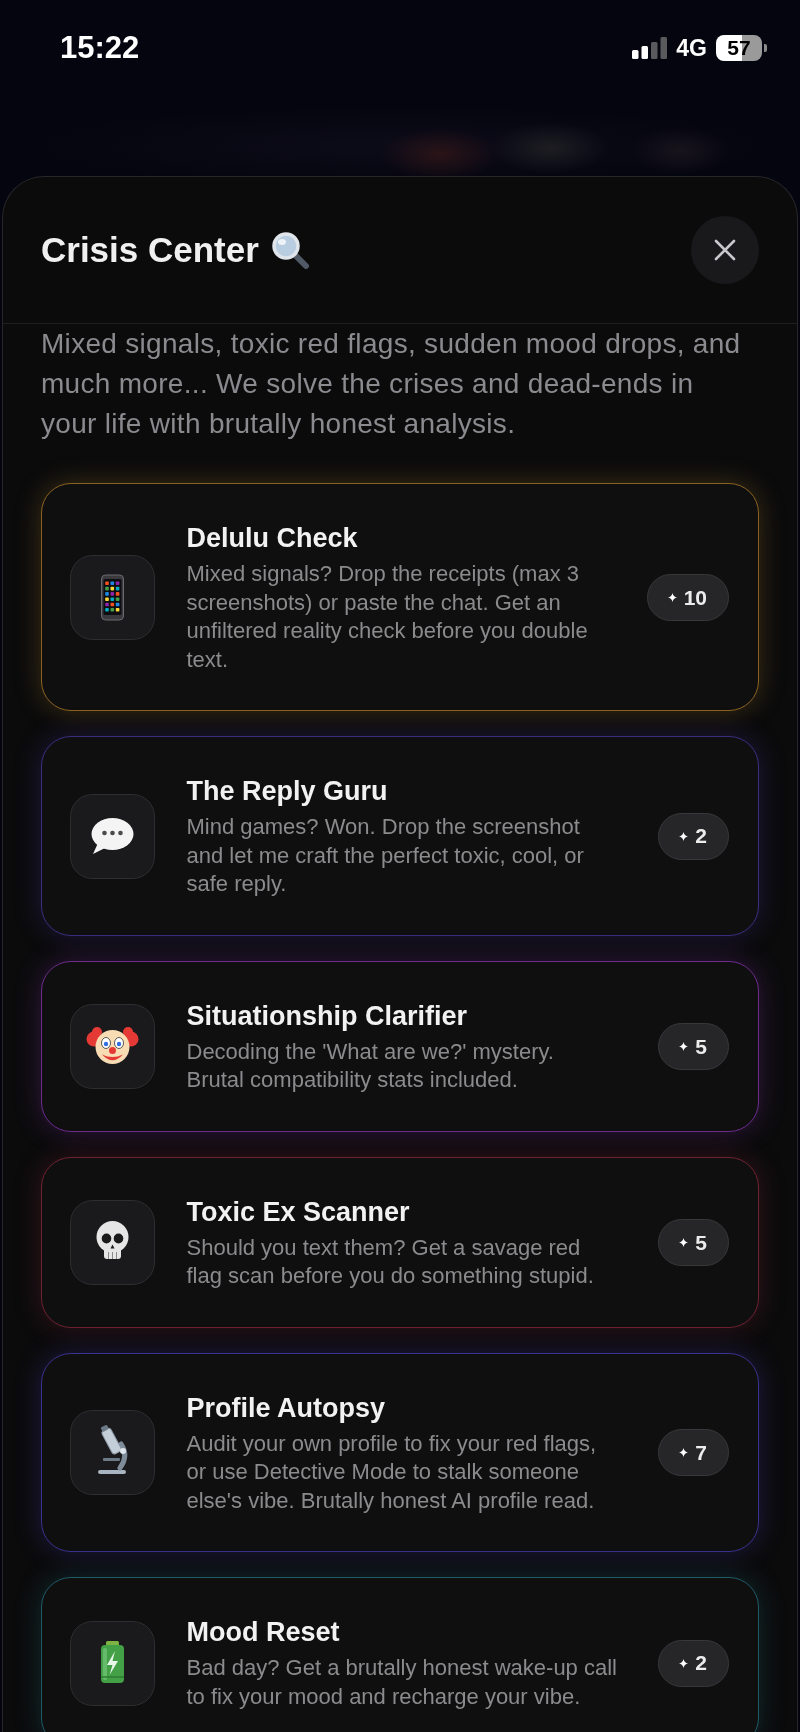 The height and width of the screenshot is (1732, 800). What do you see at coordinates (650, 48) in the screenshot?
I see `signal-icon` at bounding box center [650, 48].